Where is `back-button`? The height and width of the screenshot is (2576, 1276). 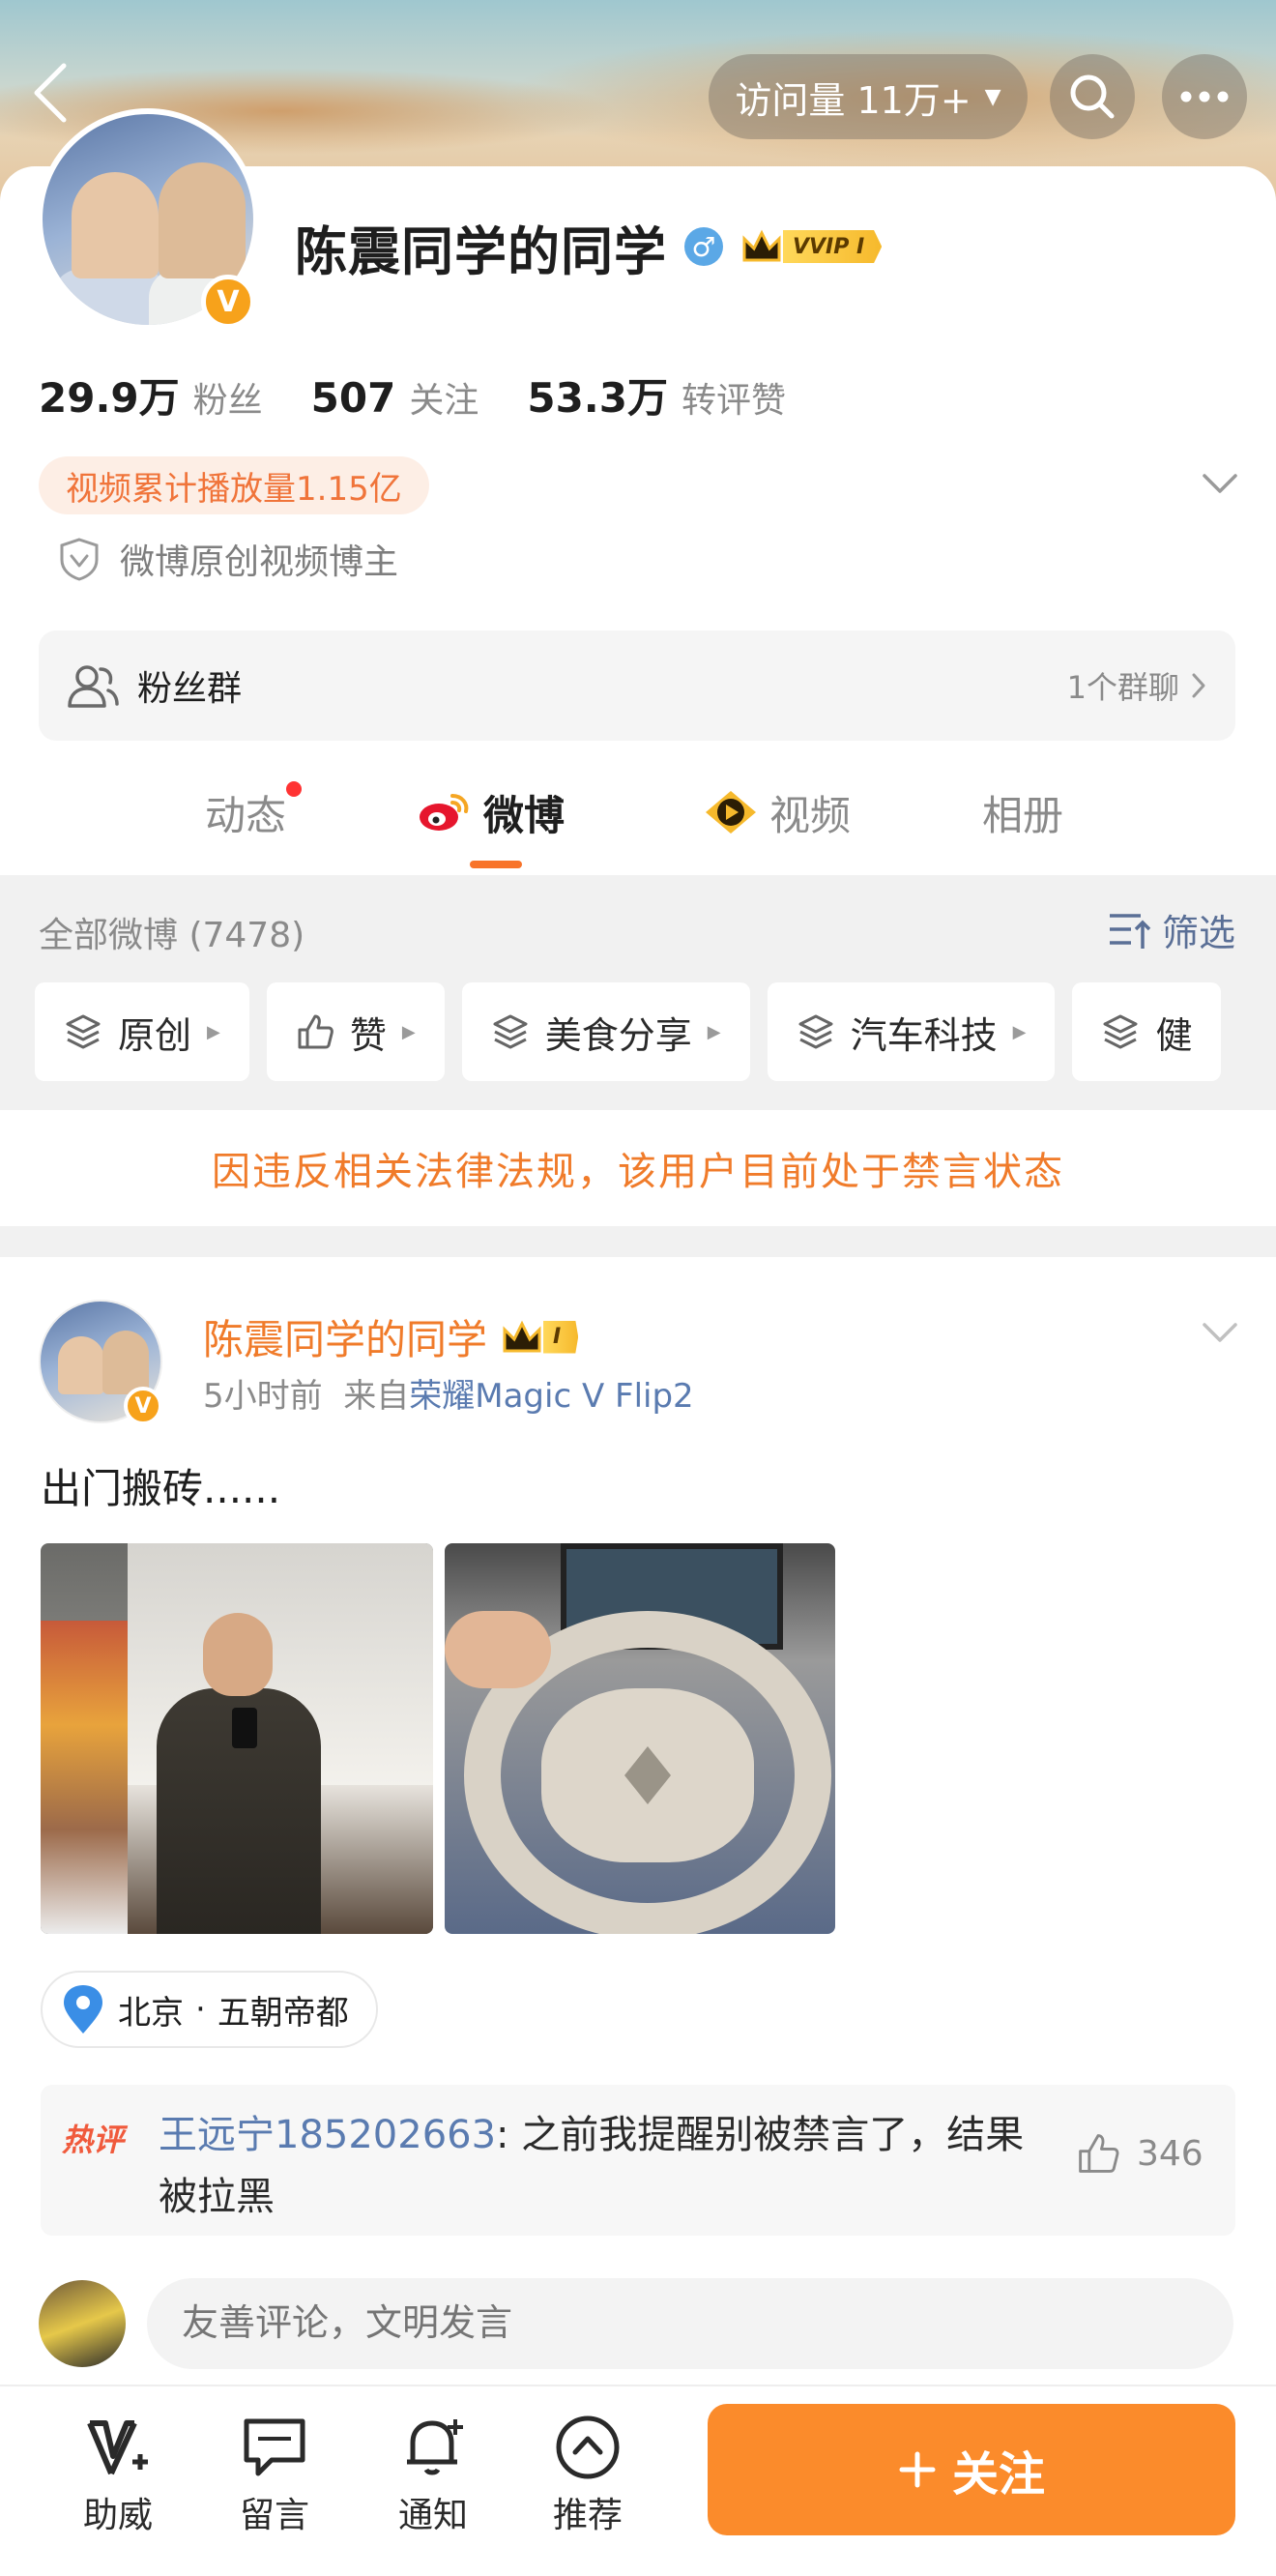
back-button is located at coordinates (58, 96).